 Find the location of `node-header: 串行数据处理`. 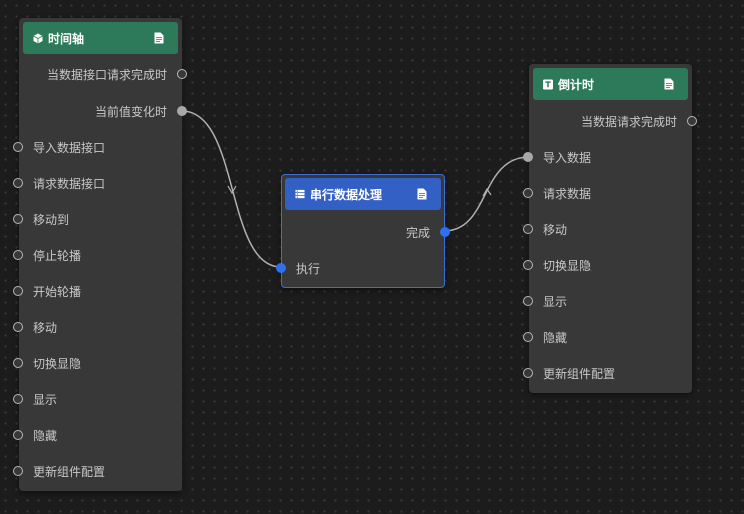

node-header: 串行数据处理 is located at coordinates (363, 194).